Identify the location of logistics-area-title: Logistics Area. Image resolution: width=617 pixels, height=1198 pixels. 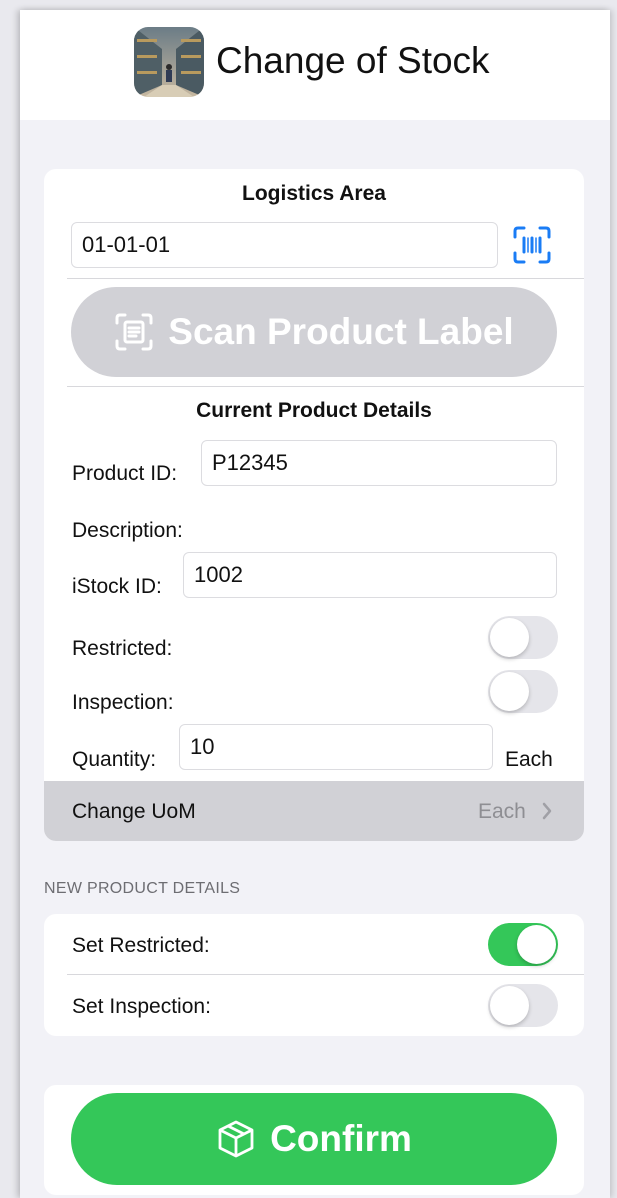
(314, 193).